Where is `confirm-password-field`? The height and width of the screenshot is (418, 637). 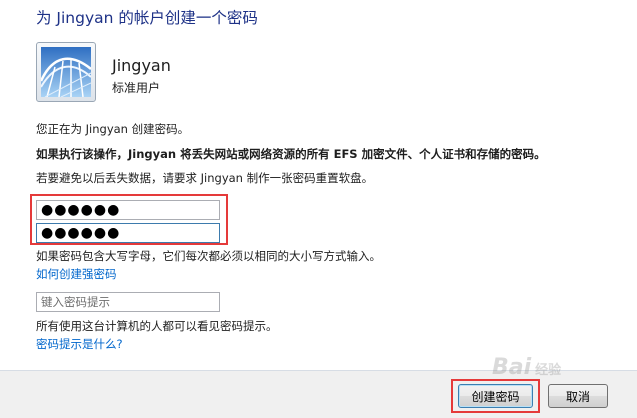 confirm-password-field is located at coordinates (128, 233).